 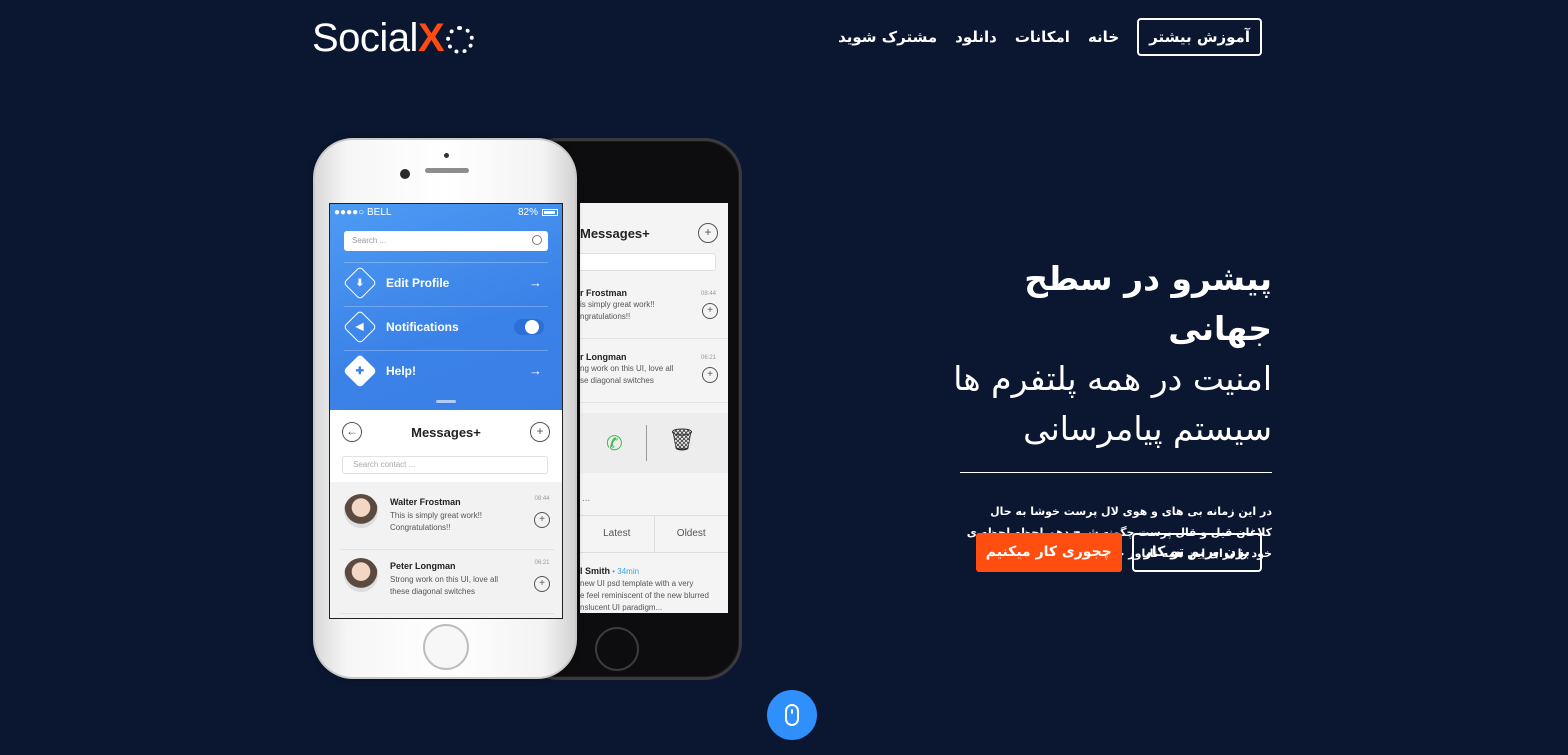 I want to click on swipe-divider, so click(x=646, y=443).